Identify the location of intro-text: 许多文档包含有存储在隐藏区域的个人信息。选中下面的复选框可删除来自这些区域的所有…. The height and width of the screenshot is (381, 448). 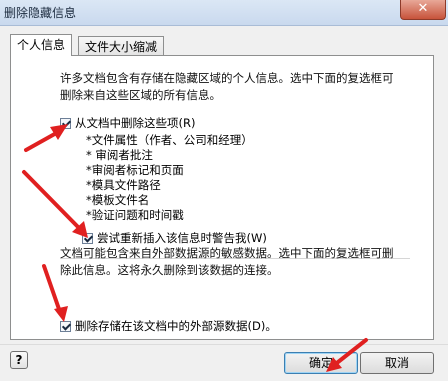
(227, 86).